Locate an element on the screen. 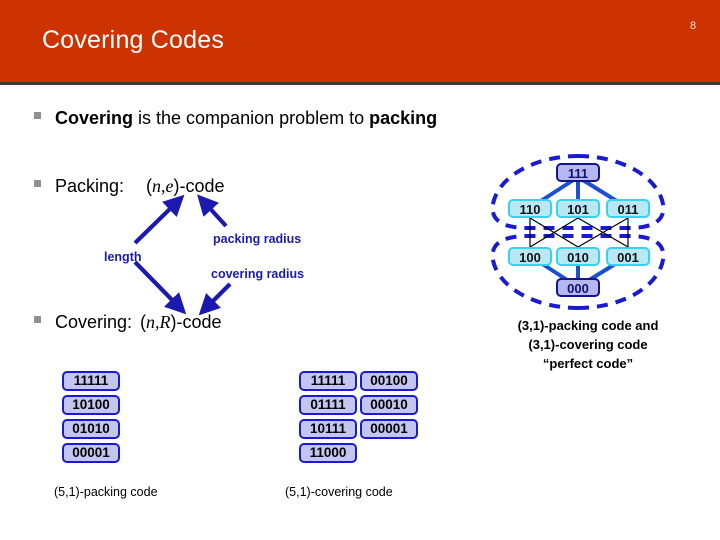  arrow-covering-radius is located at coordinates (215, 299).